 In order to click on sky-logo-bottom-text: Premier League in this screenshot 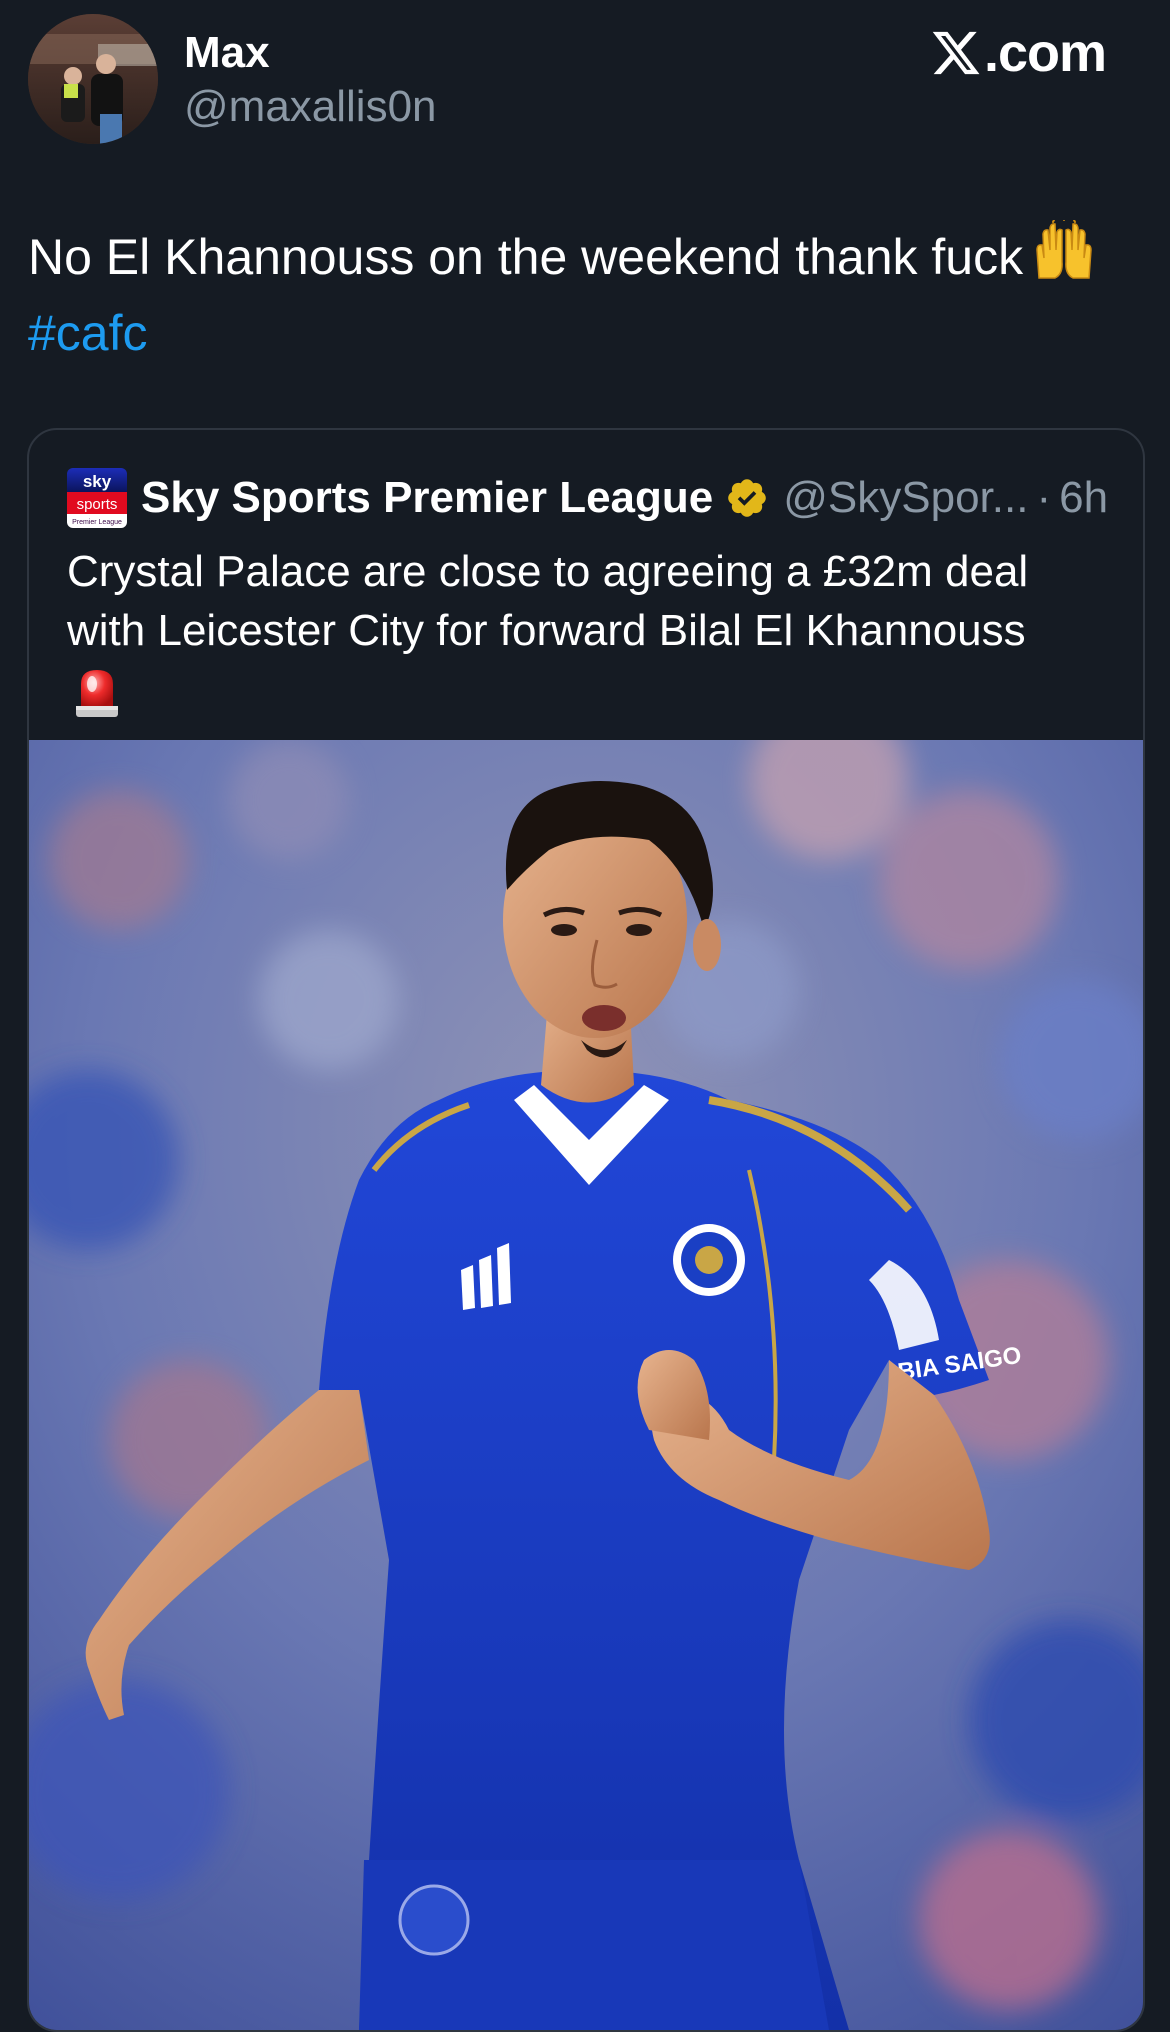, I will do `click(97, 522)`.